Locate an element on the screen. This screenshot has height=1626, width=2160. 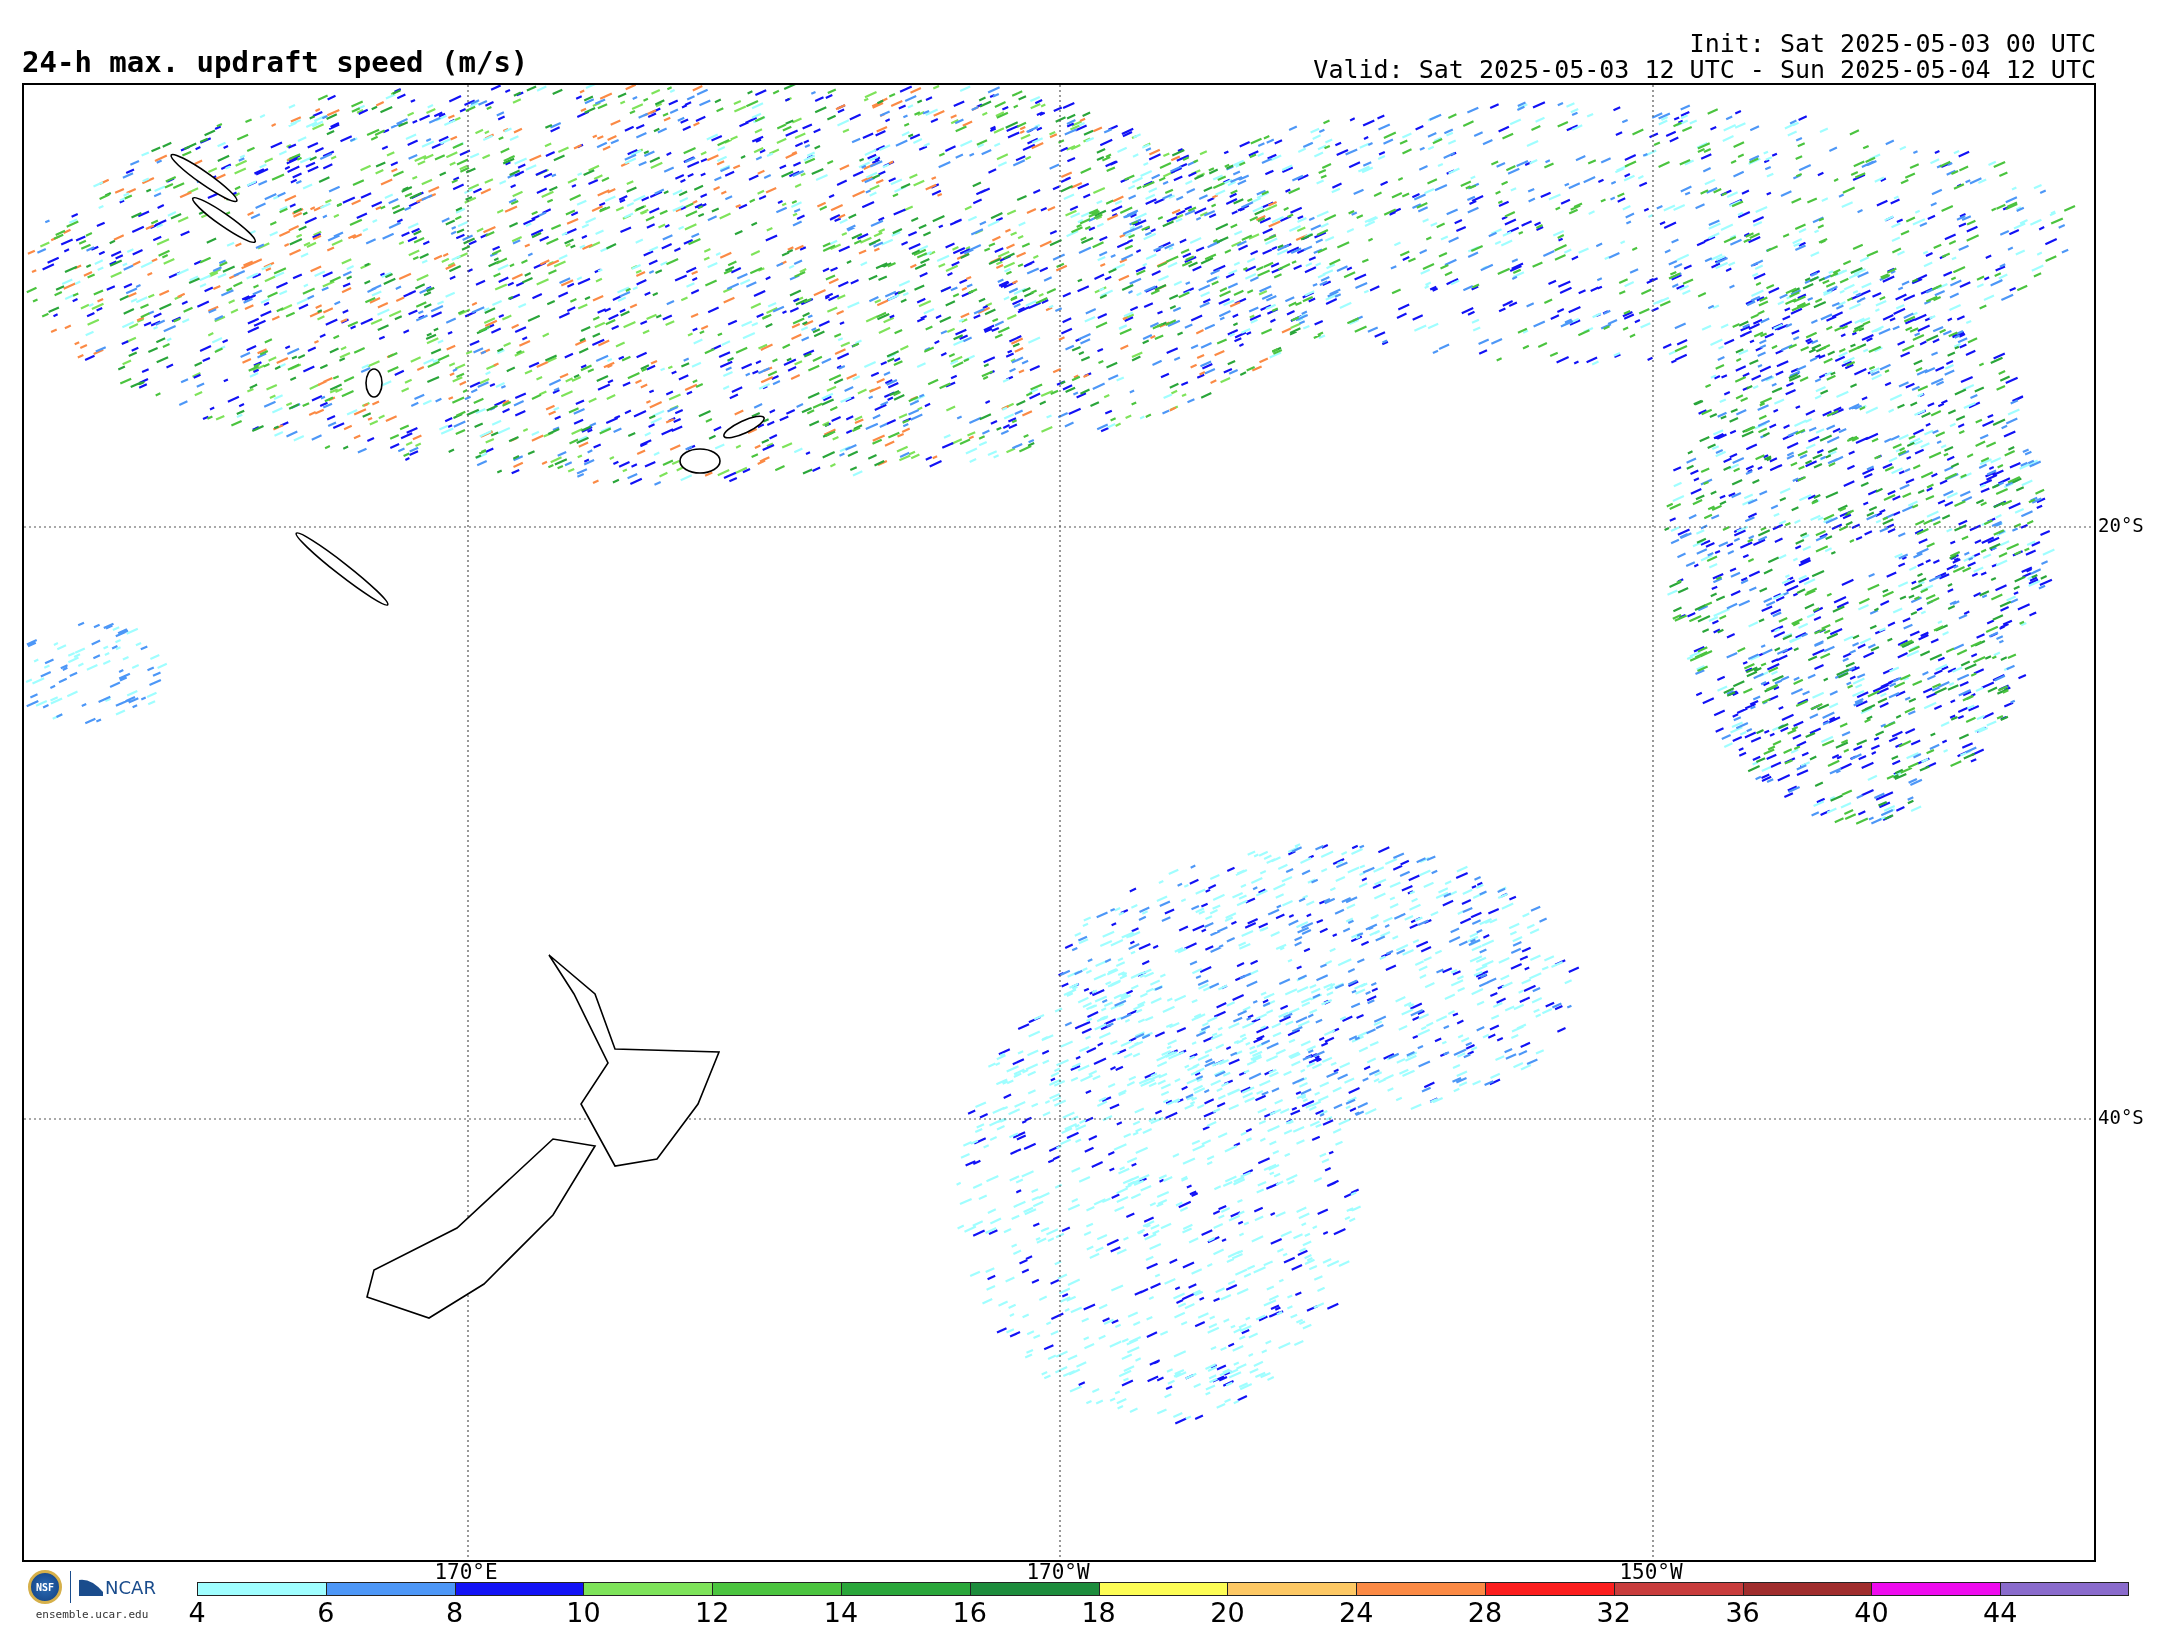
tick-label: 28 is located at coordinates (1485, 1612).